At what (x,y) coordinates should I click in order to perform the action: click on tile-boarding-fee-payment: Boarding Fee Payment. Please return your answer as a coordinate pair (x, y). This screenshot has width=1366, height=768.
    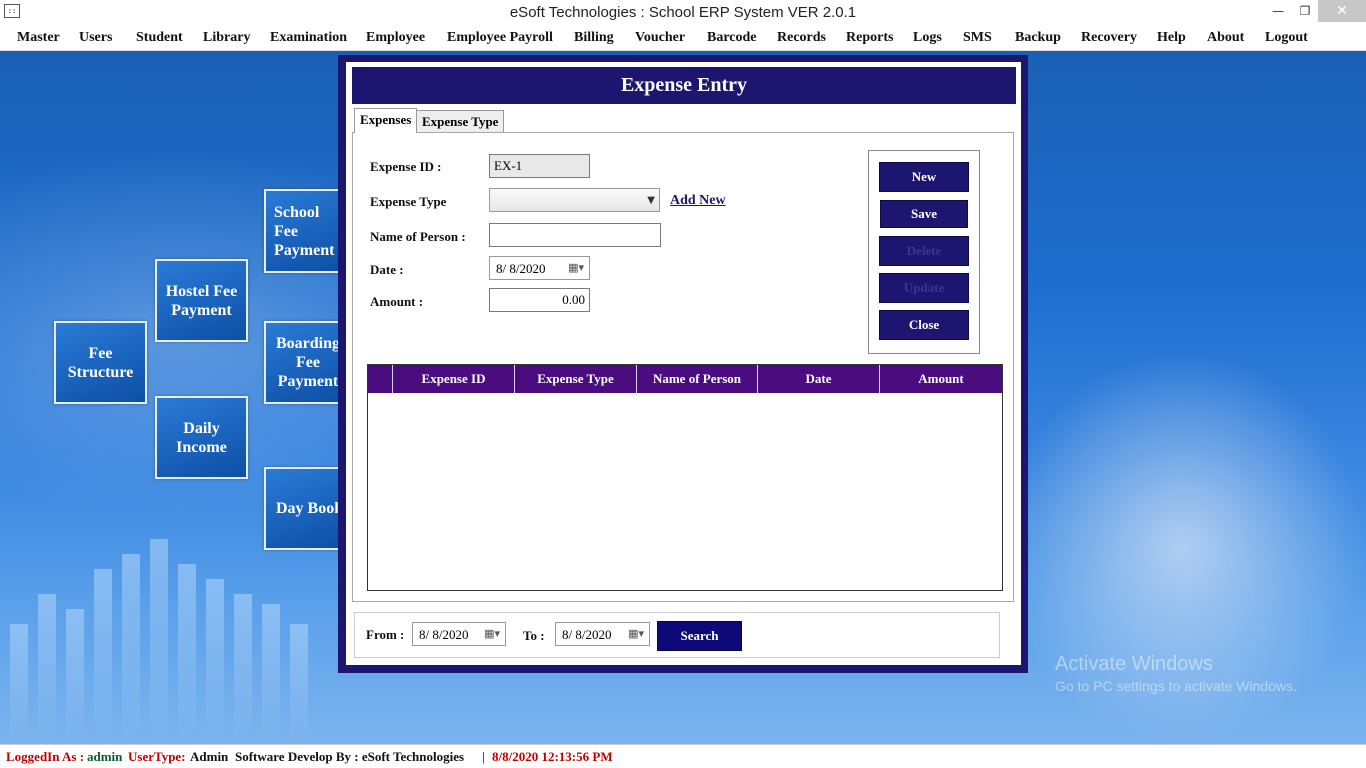
    Looking at the image, I should click on (304, 362).